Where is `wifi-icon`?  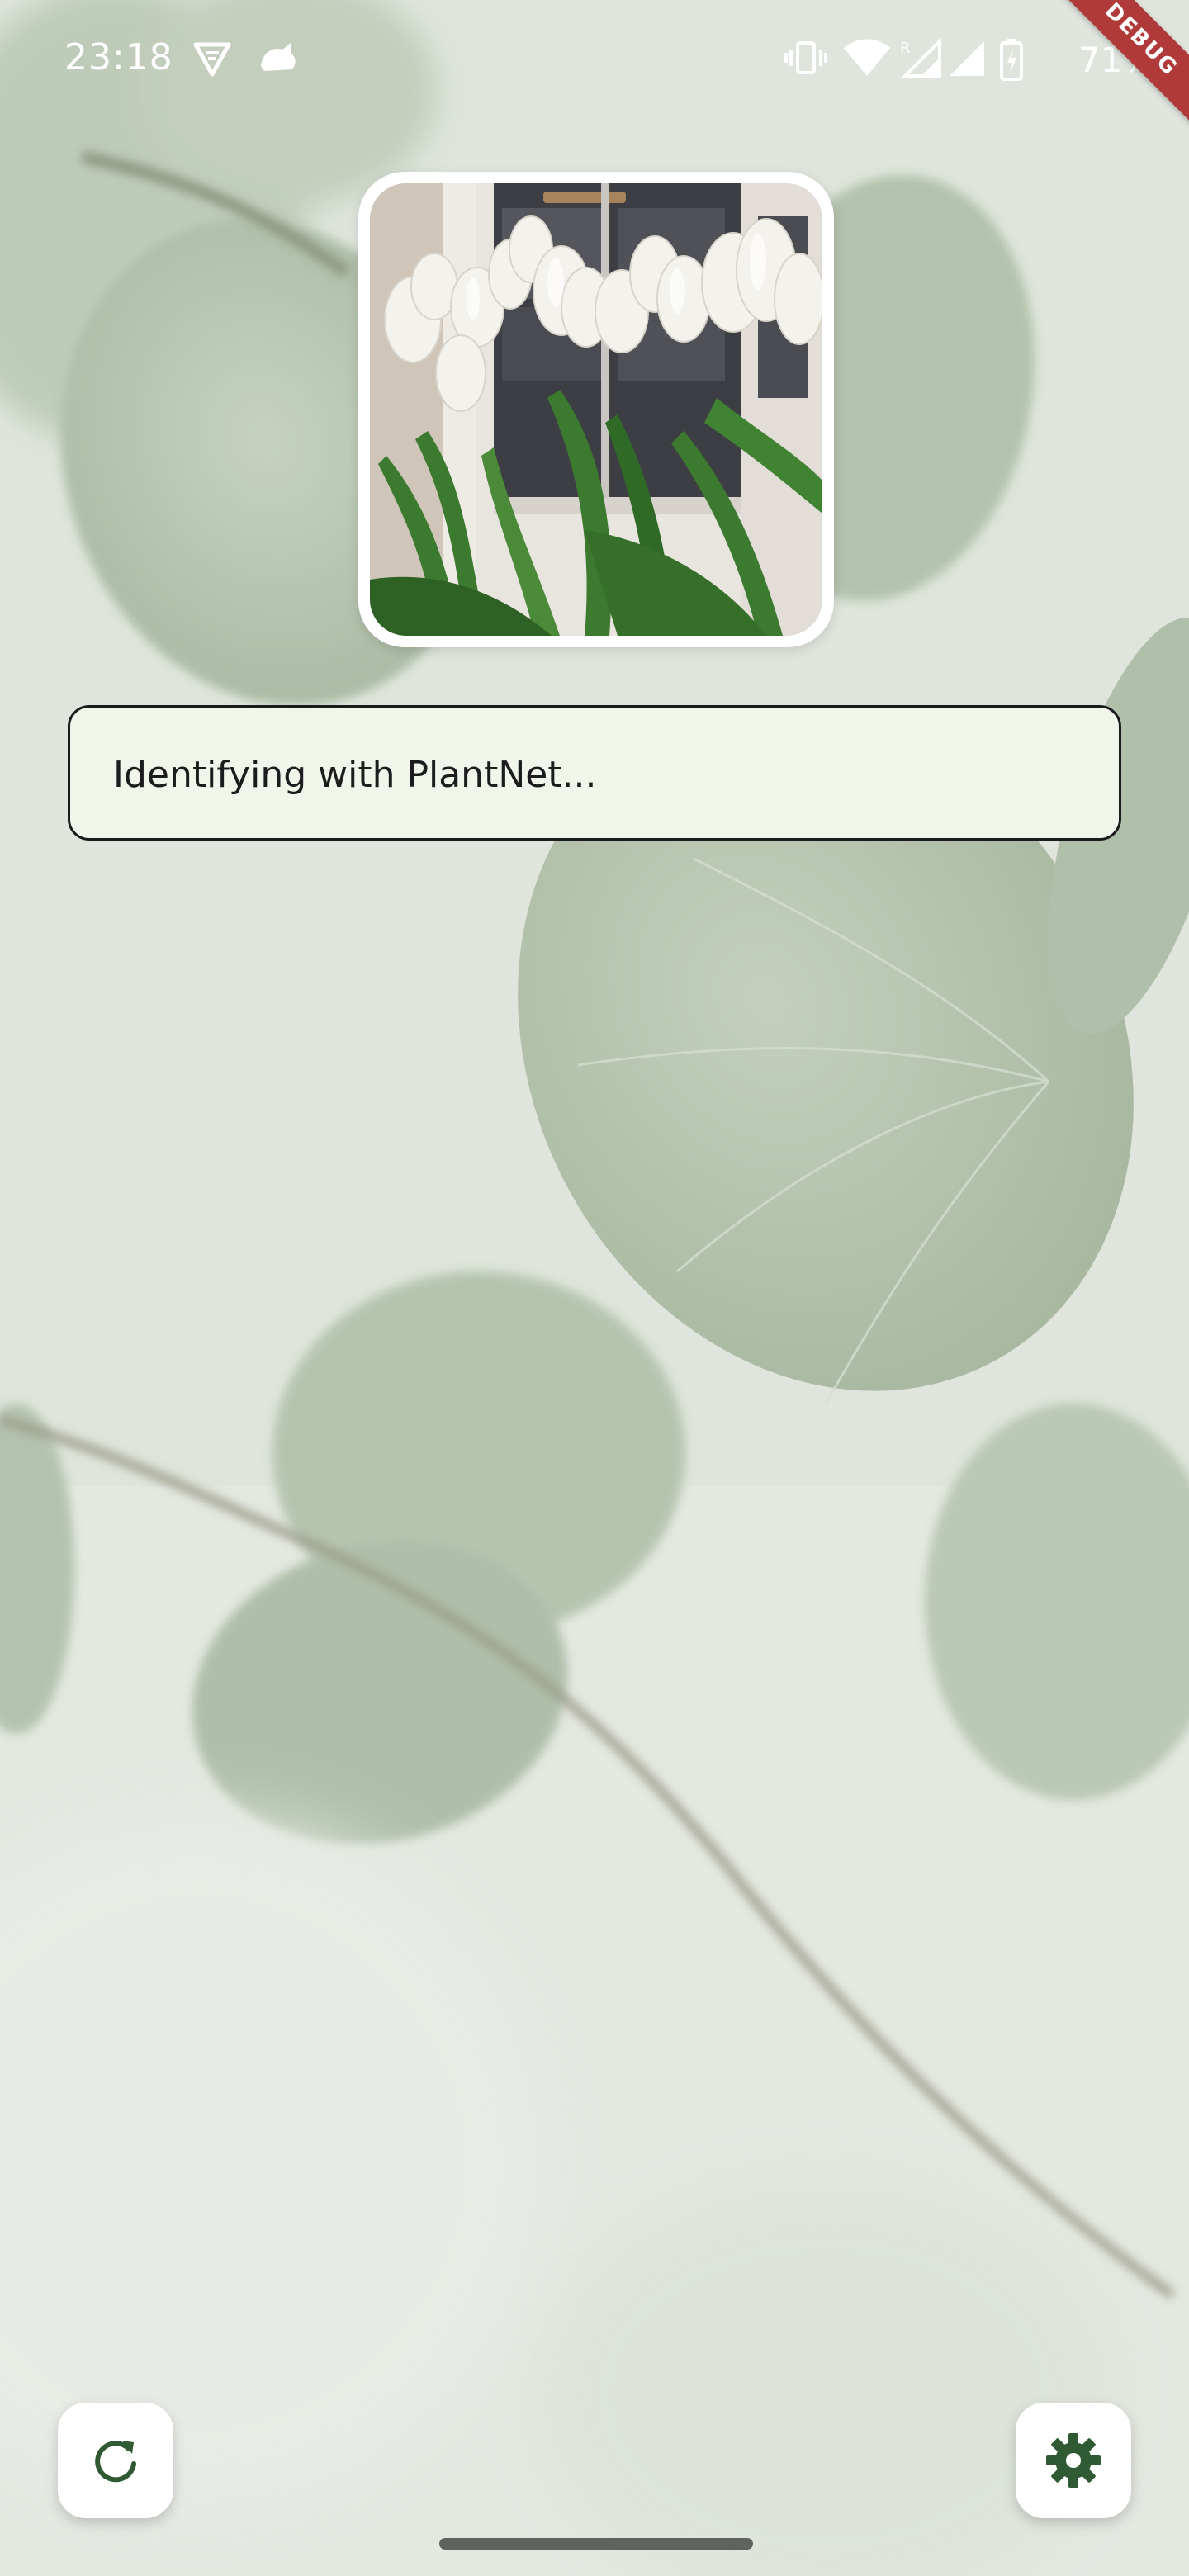
wifi-icon is located at coordinates (867, 57).